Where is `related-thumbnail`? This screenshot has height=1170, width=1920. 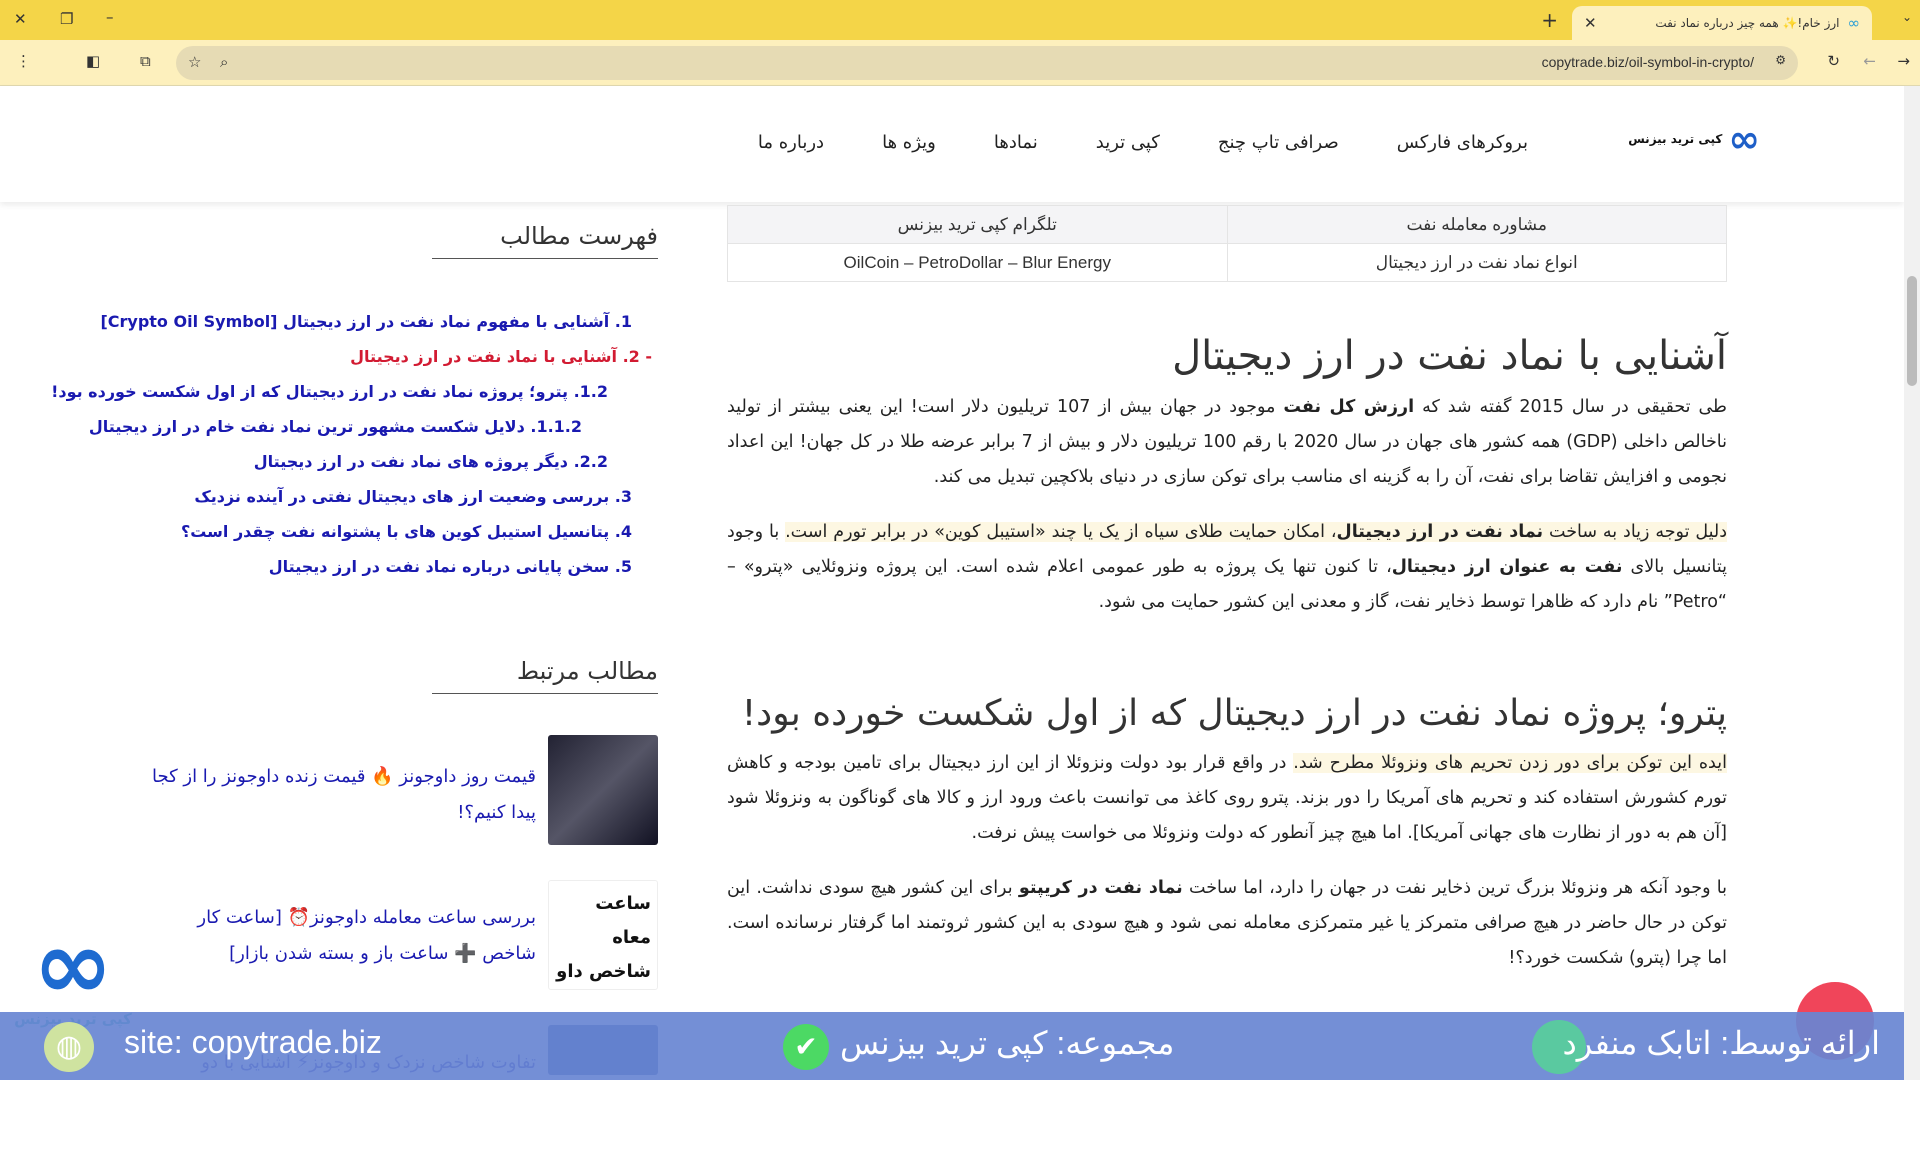 related-thumbnail is located at coordinates (603, 790).